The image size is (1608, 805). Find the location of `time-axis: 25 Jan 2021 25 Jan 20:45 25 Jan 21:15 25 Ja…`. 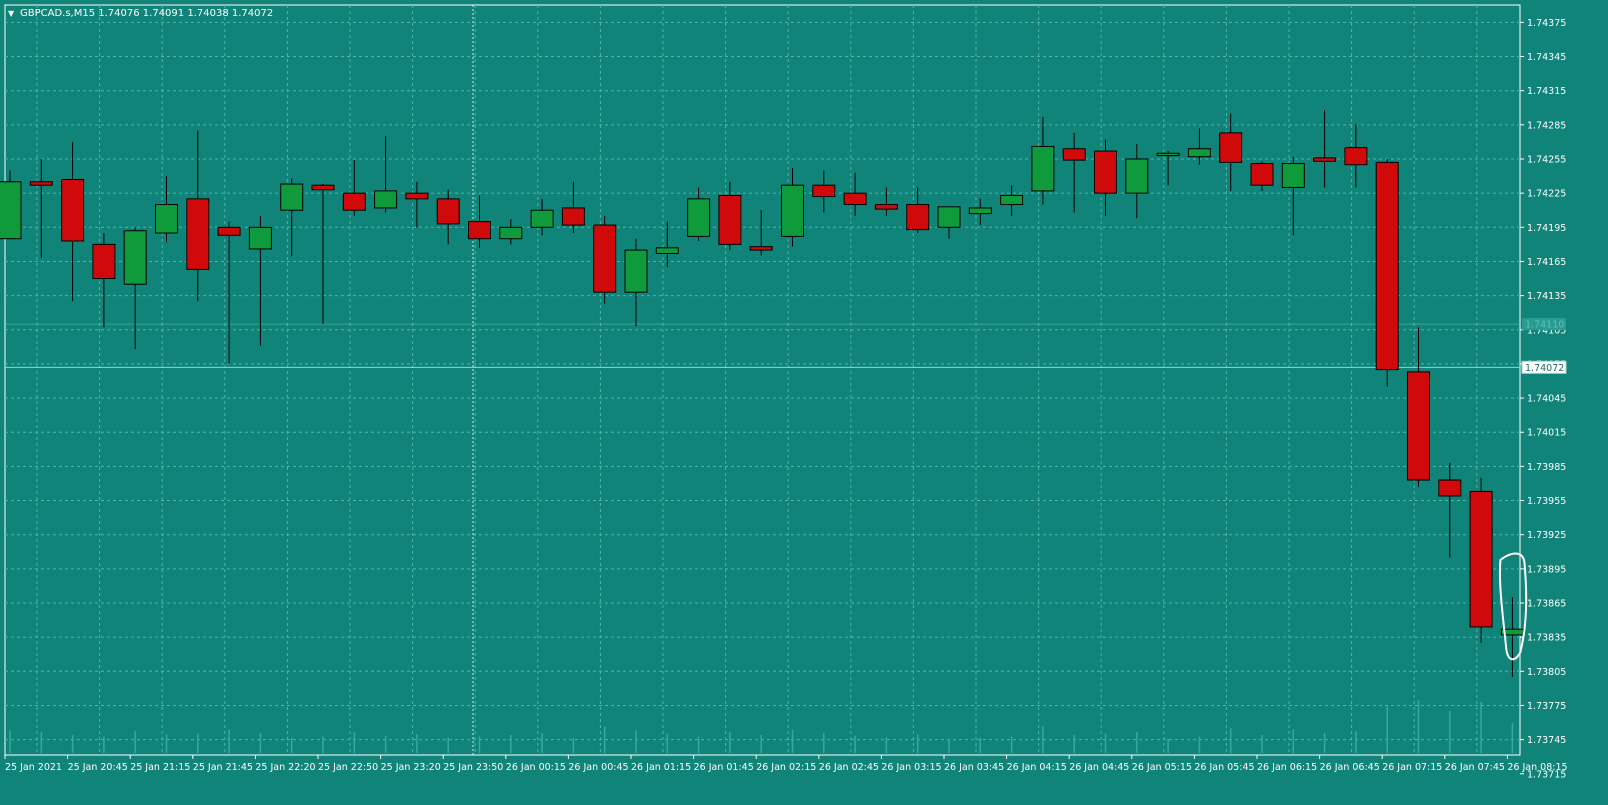

time-axis: 25 Jan 2021 25 Jan 20:45 25 Jan 21:15 25 Ja… is located at coordinates (786, 764).